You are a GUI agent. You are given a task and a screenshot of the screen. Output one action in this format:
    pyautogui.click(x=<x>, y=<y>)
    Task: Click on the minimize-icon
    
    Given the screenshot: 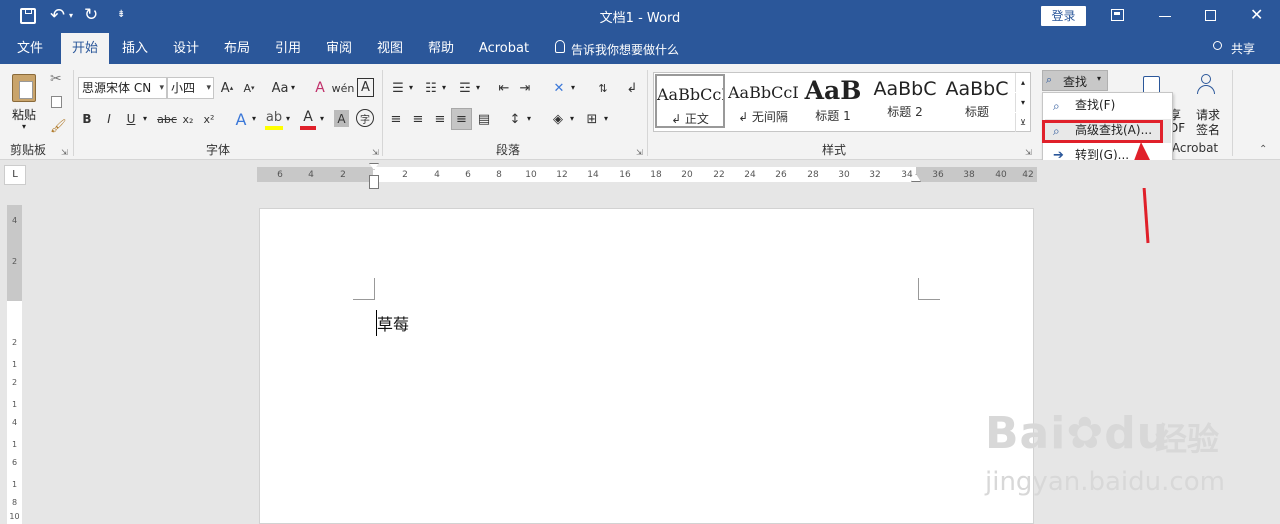 What is the action you would take?
    pyautogui.click(x=1165, y=16)
    